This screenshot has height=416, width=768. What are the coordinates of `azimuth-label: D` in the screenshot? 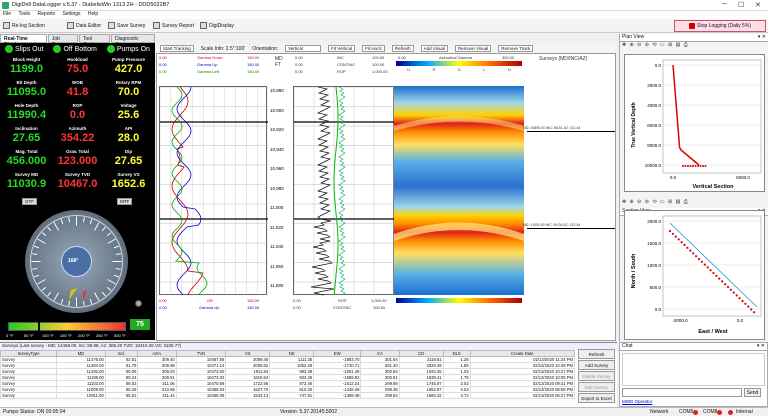 It's located at (459, 69).